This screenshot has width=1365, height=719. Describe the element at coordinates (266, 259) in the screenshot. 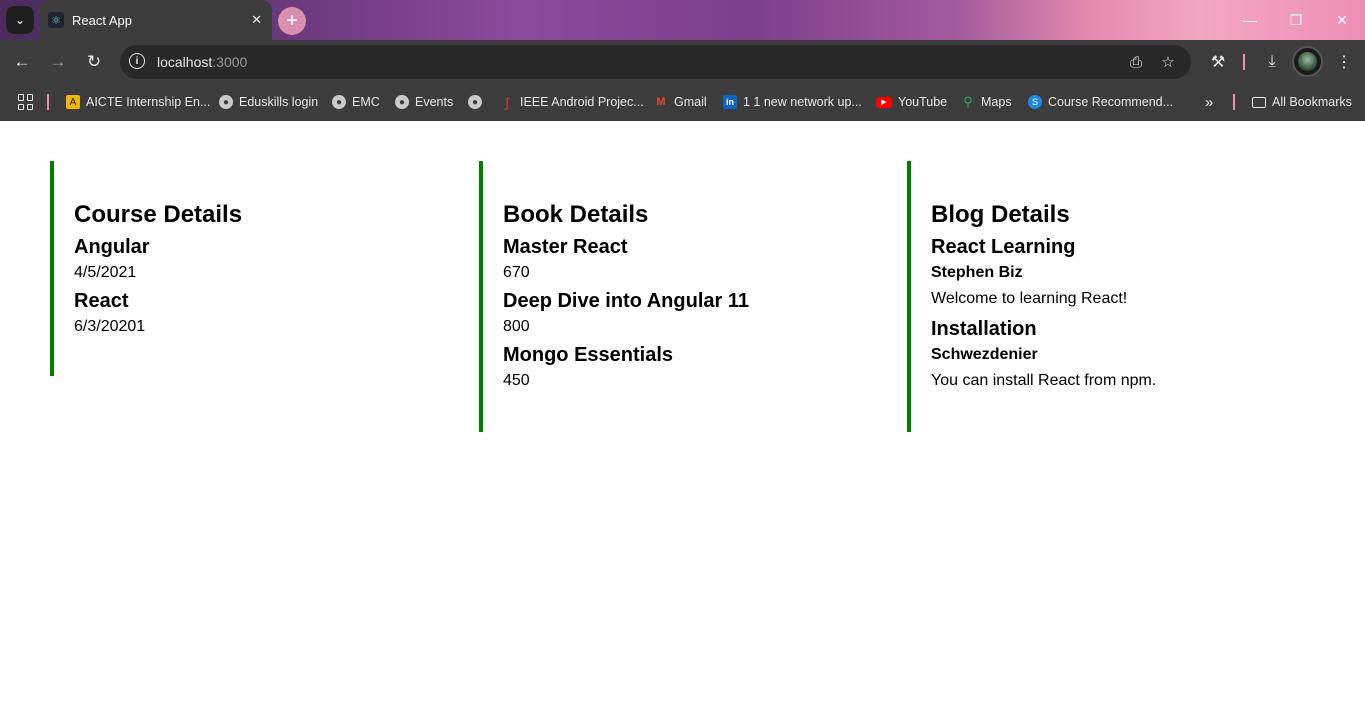

I see `course-item: Angular 4/5/2021` at that location.